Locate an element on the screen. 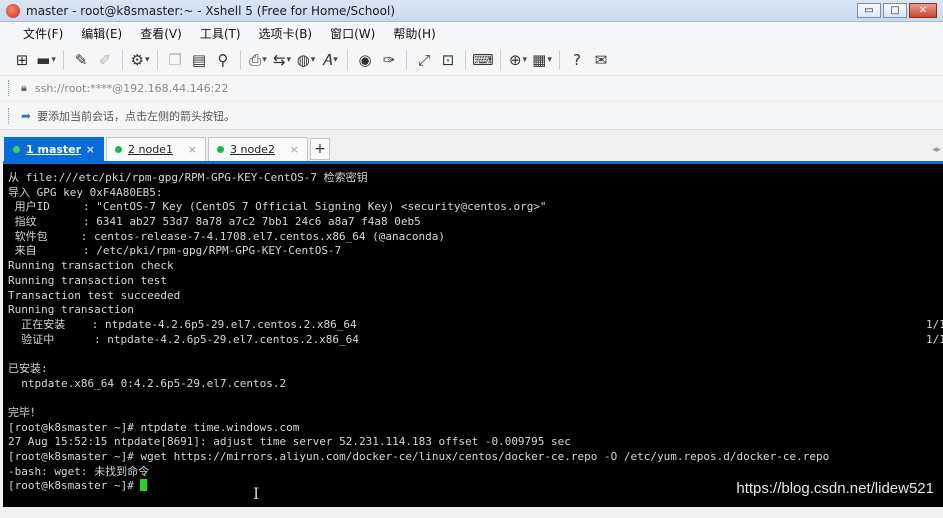  find-icon: ⚲ is located at coordinates (223, 60).